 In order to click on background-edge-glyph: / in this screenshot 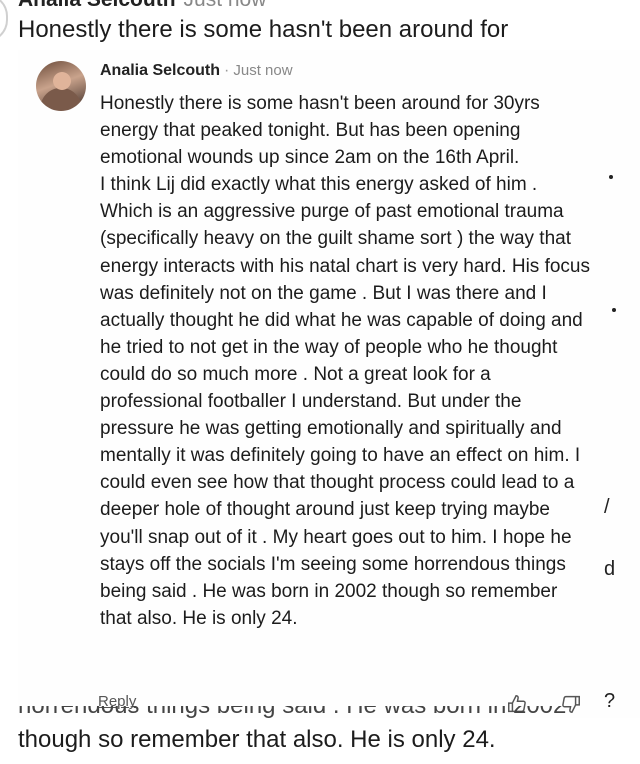, I will do `click(607, 507)`.